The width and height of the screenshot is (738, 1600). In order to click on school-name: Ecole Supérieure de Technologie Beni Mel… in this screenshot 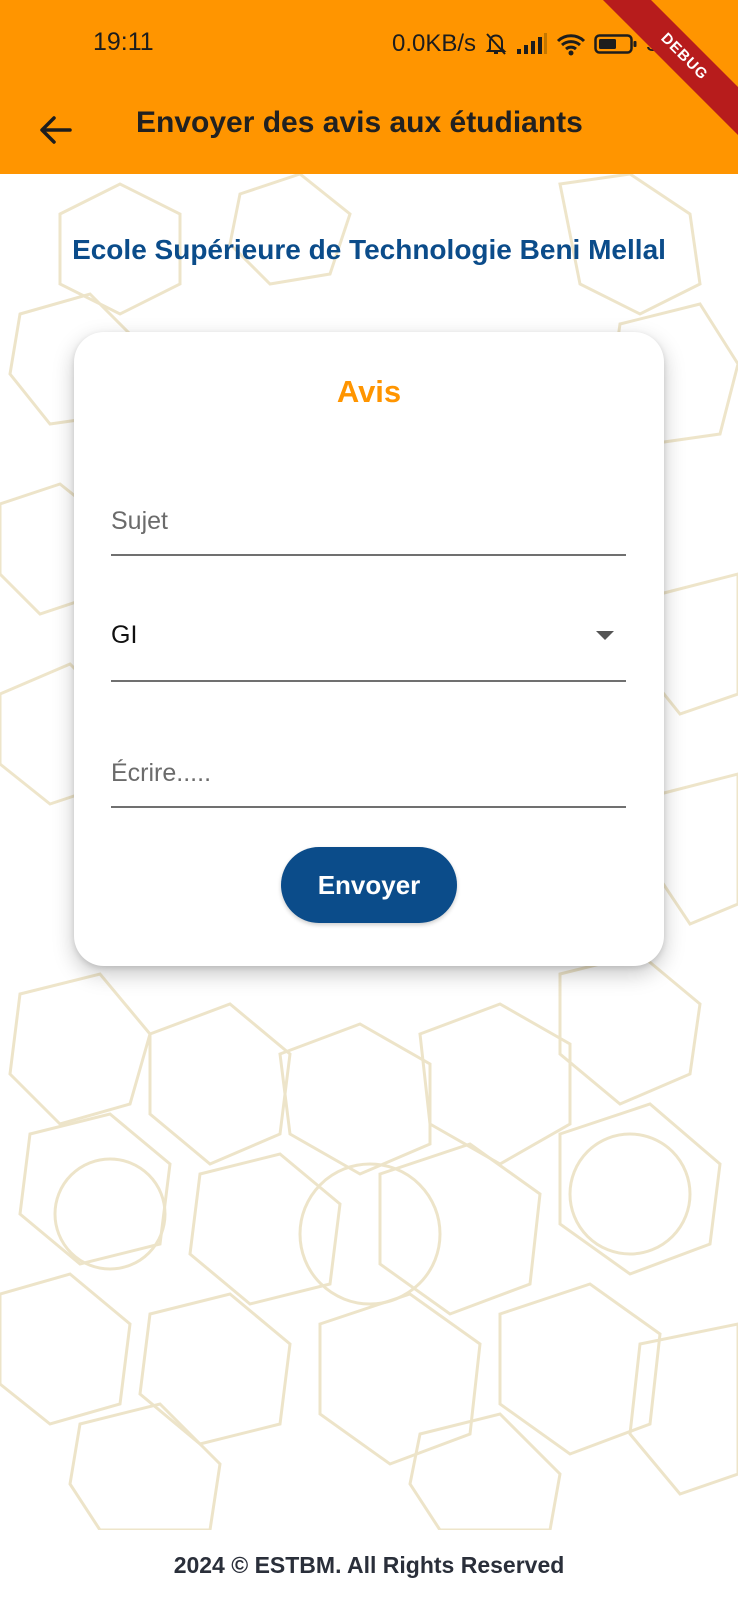, I will do `click(369, 249)`.